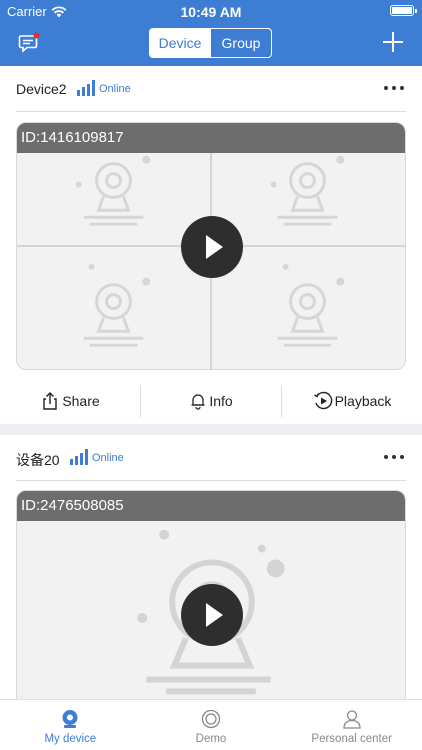 This screenshot has height=750, width=422. I want to click on notification-badge, so click(36, 35).